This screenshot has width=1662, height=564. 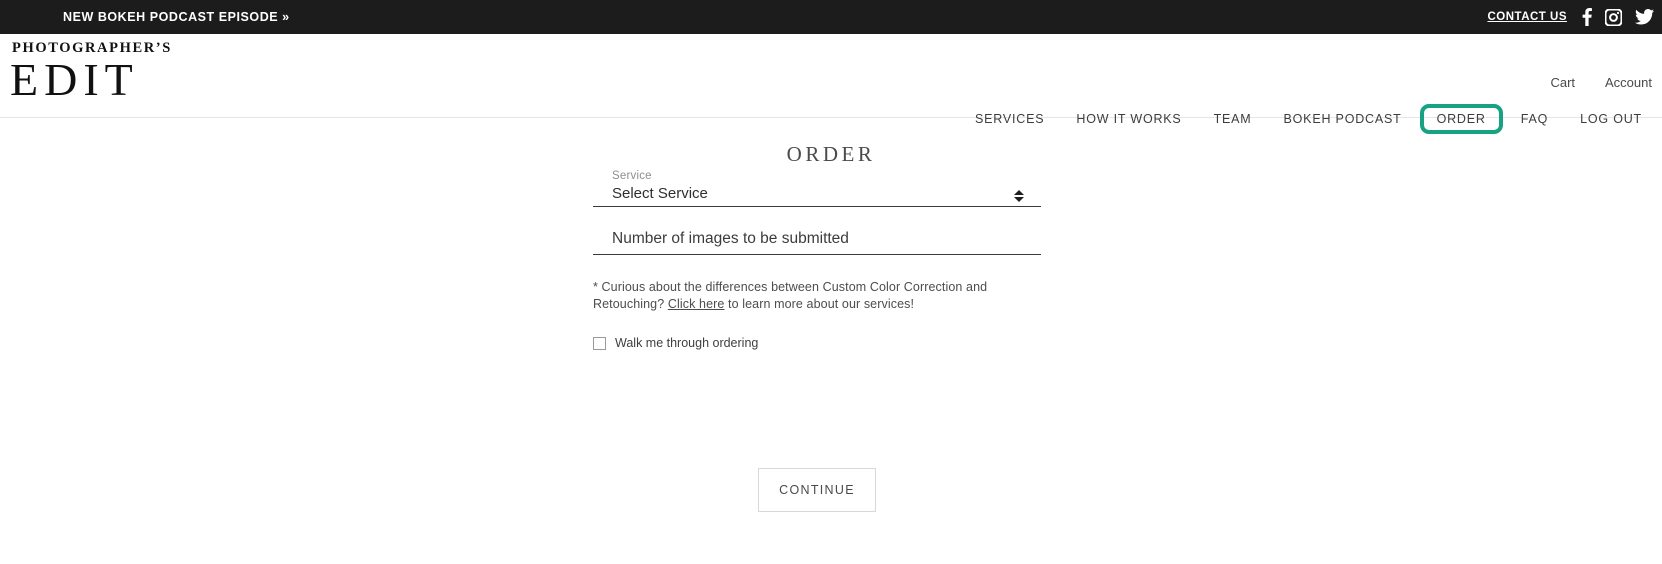 What do you see at coordinates (817, 343) in the screenshot?
I see `walkthrough-checkbox-row: Walk me through ordering` at bounding box center [817, 343].